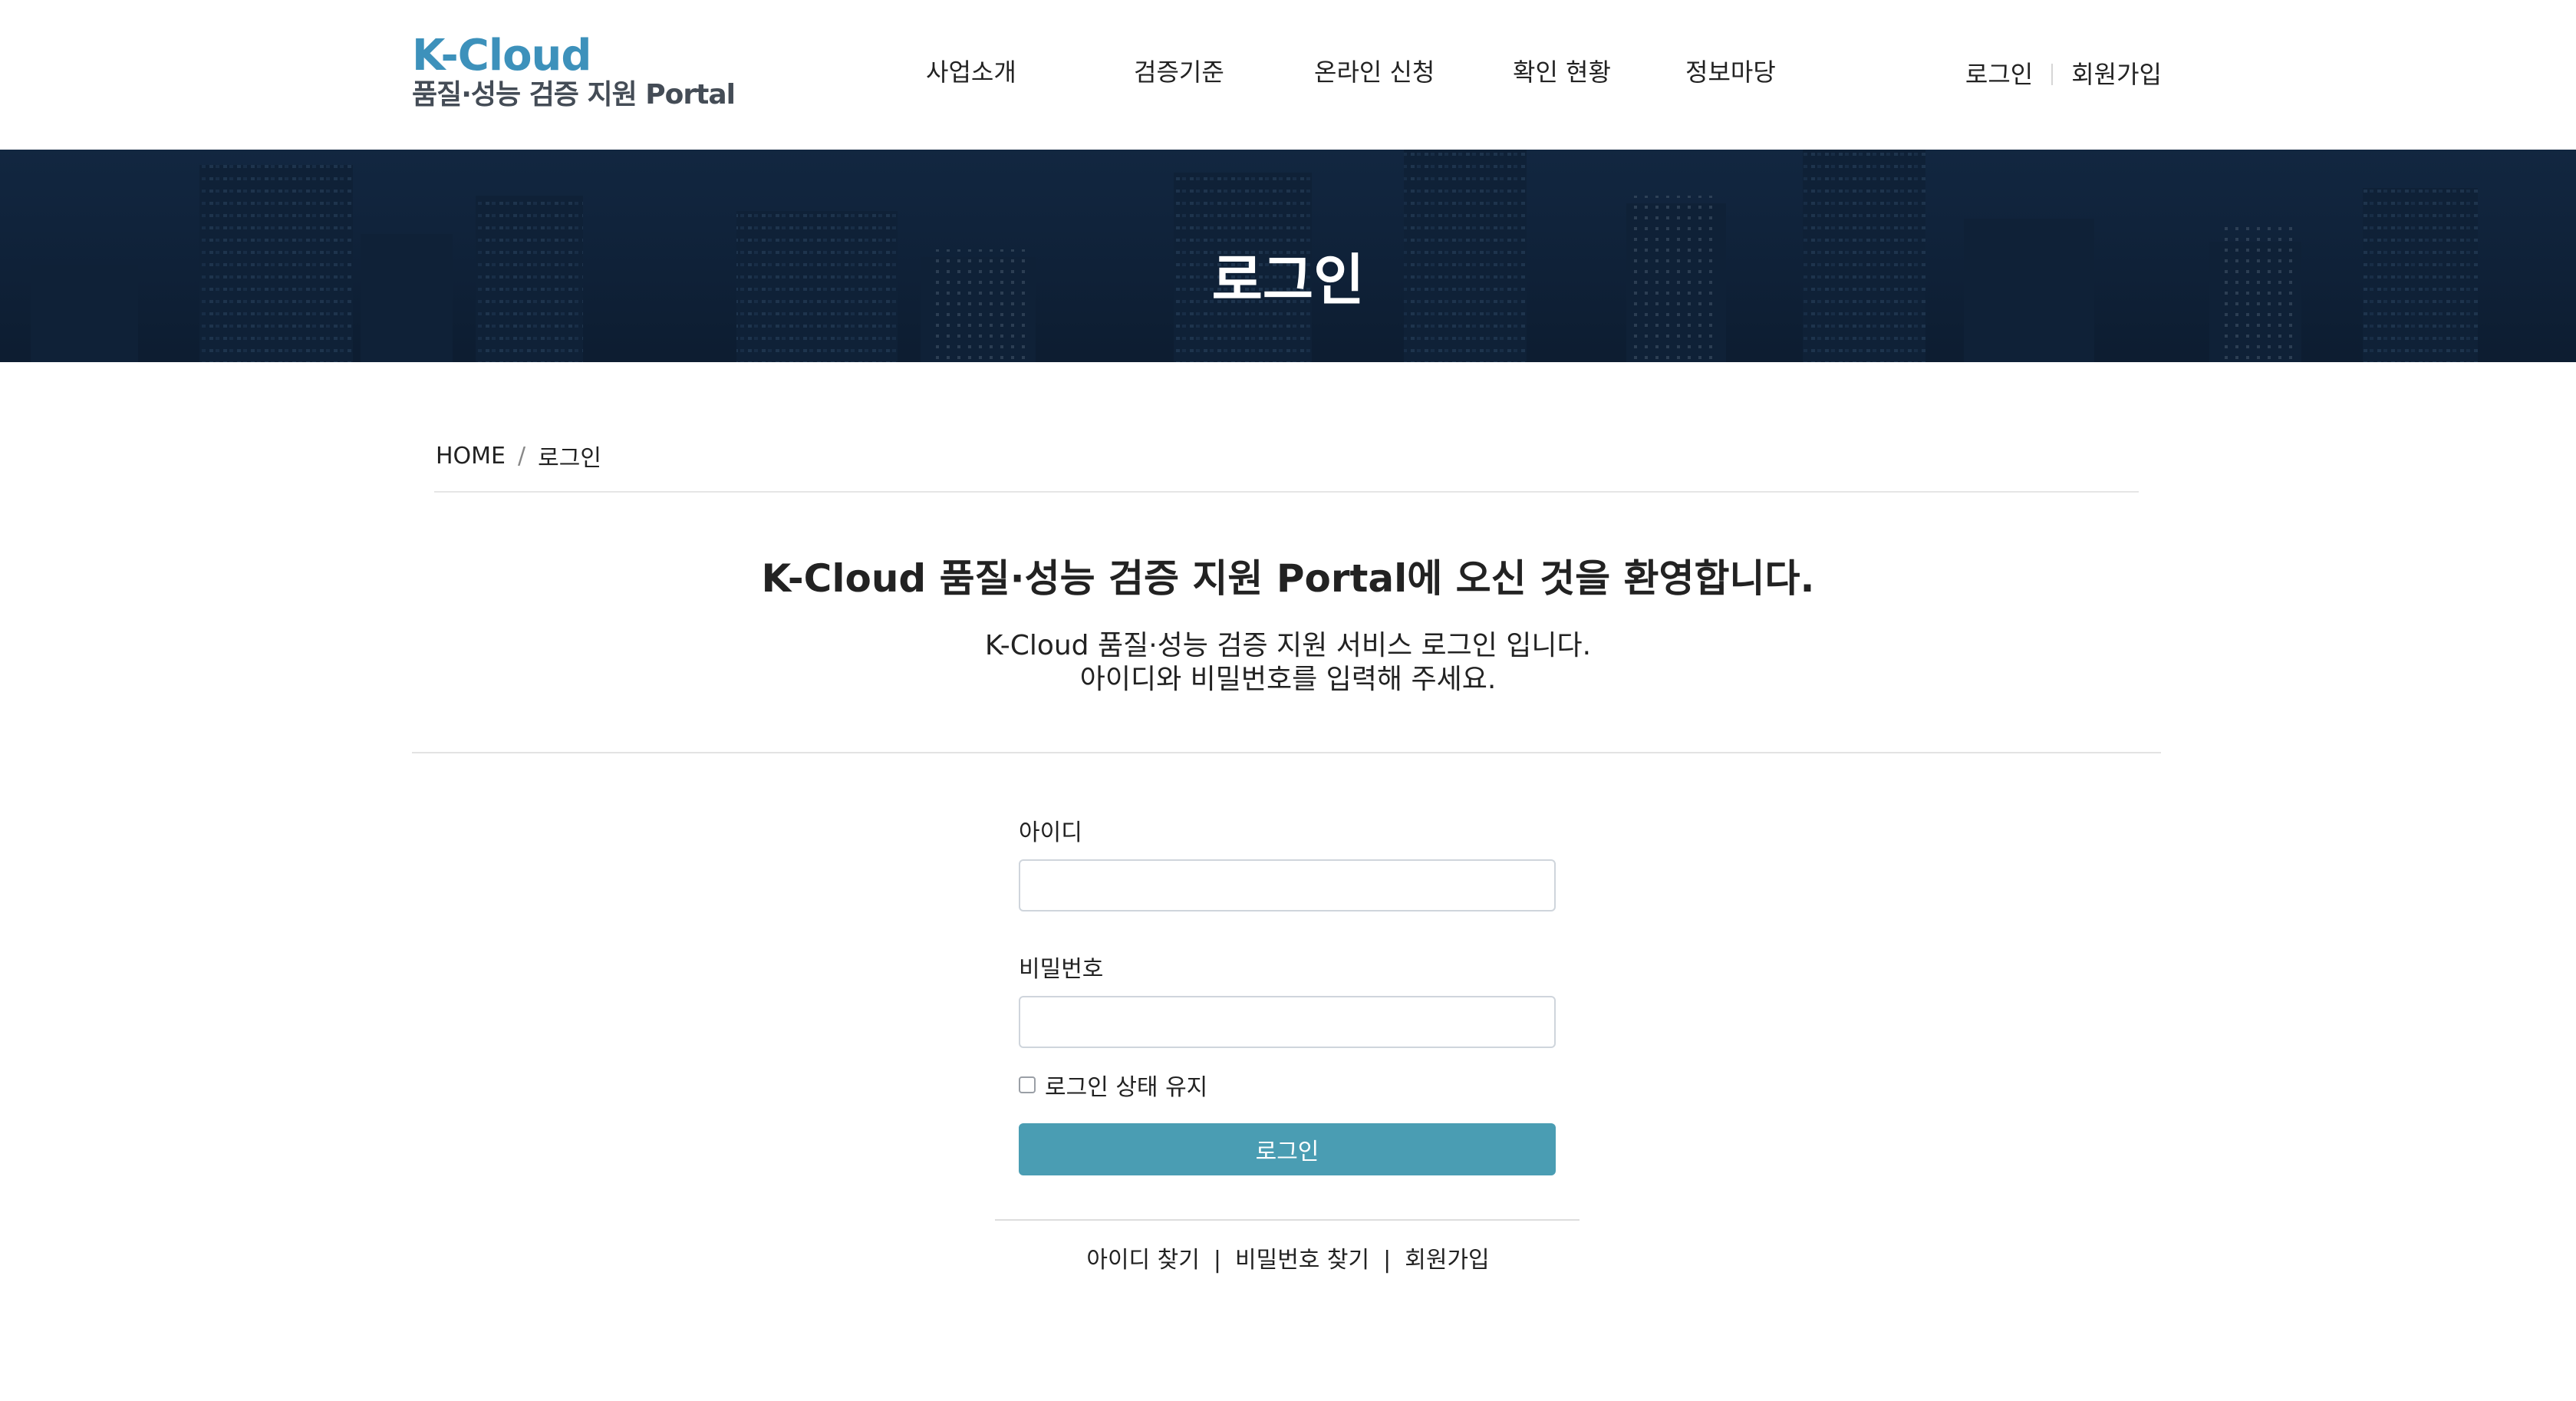 This screenshot has height=1401, width=2576. I want to click on nav-item-info: 정보마당, so click(1730, 72).